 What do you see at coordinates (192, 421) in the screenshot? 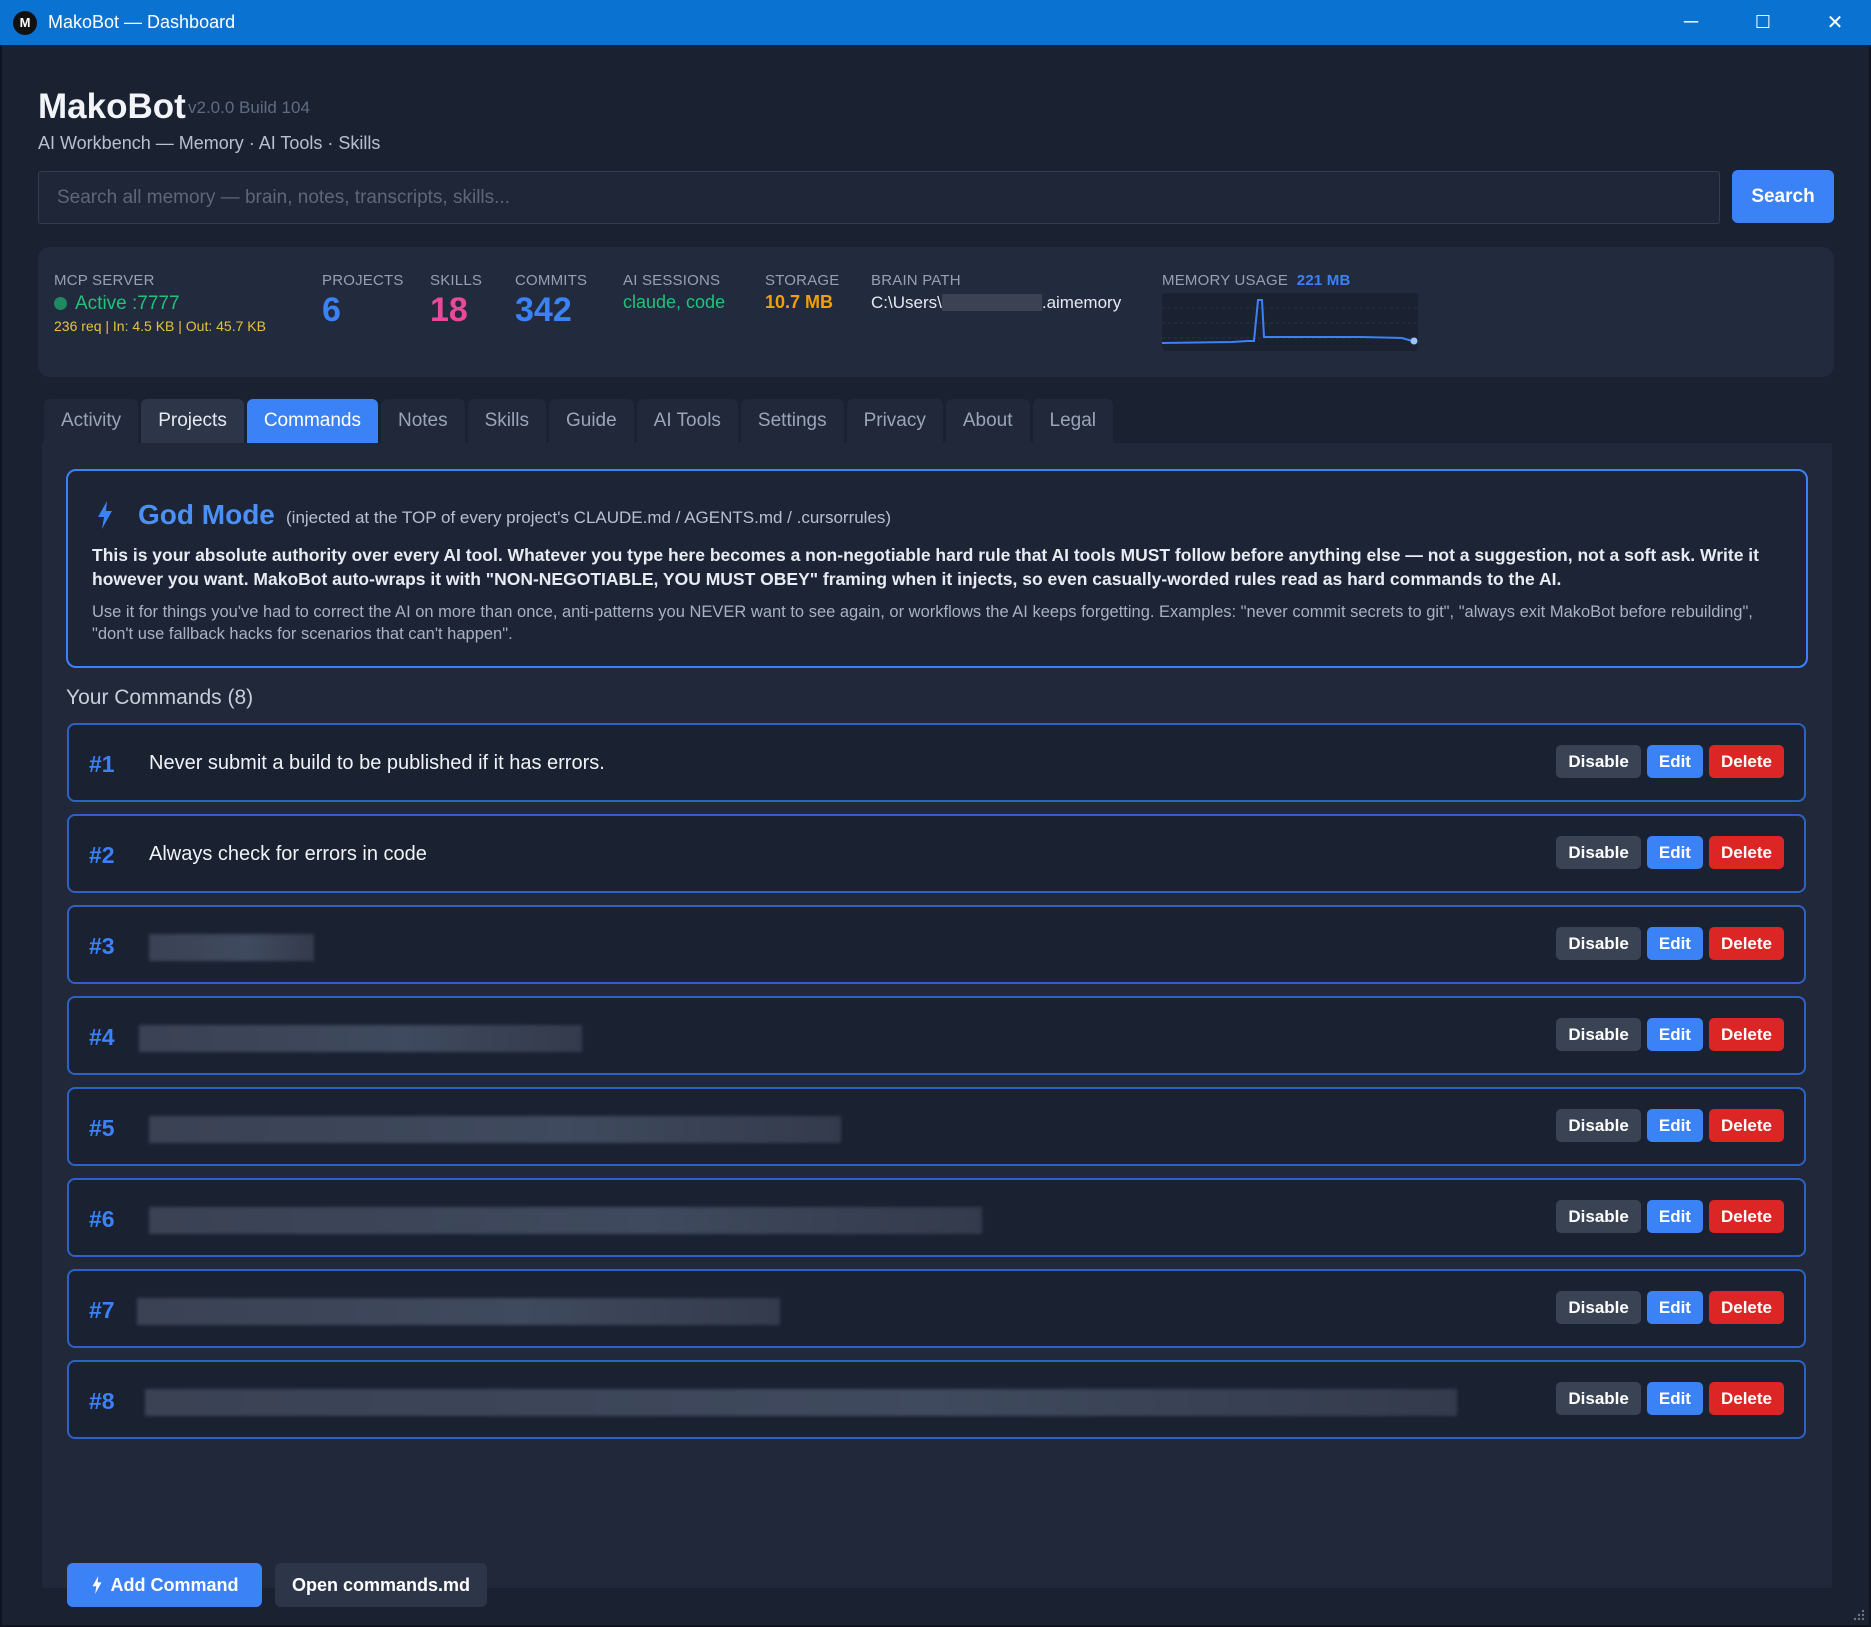
I see `tab-projects: Projects` at bounding box center [192, 421].